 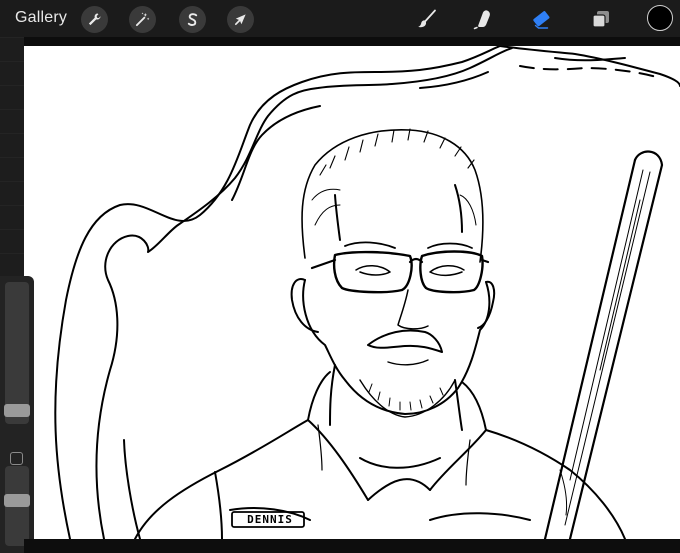 I want to click on modify-button, so click(x=16, y=458).